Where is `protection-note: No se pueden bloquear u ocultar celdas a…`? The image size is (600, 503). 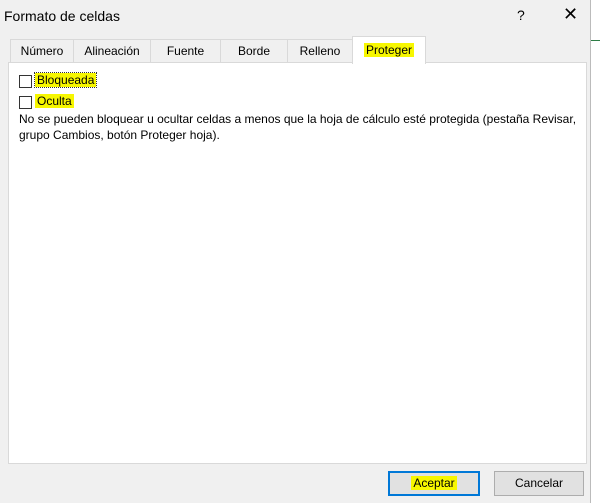
protection-note: No se pueden bloquear u ocultar celdas a… is located at coordinates (298, 127).